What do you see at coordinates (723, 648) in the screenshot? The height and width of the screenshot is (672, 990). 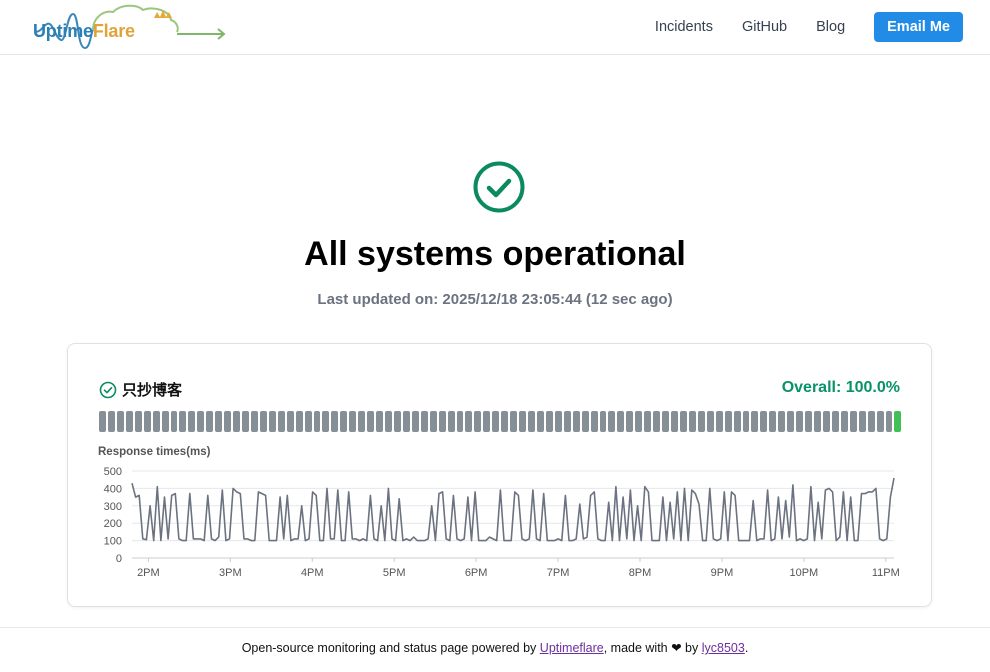 I see `footer-link-author: lyc8503` at bounding box center [723, 648].